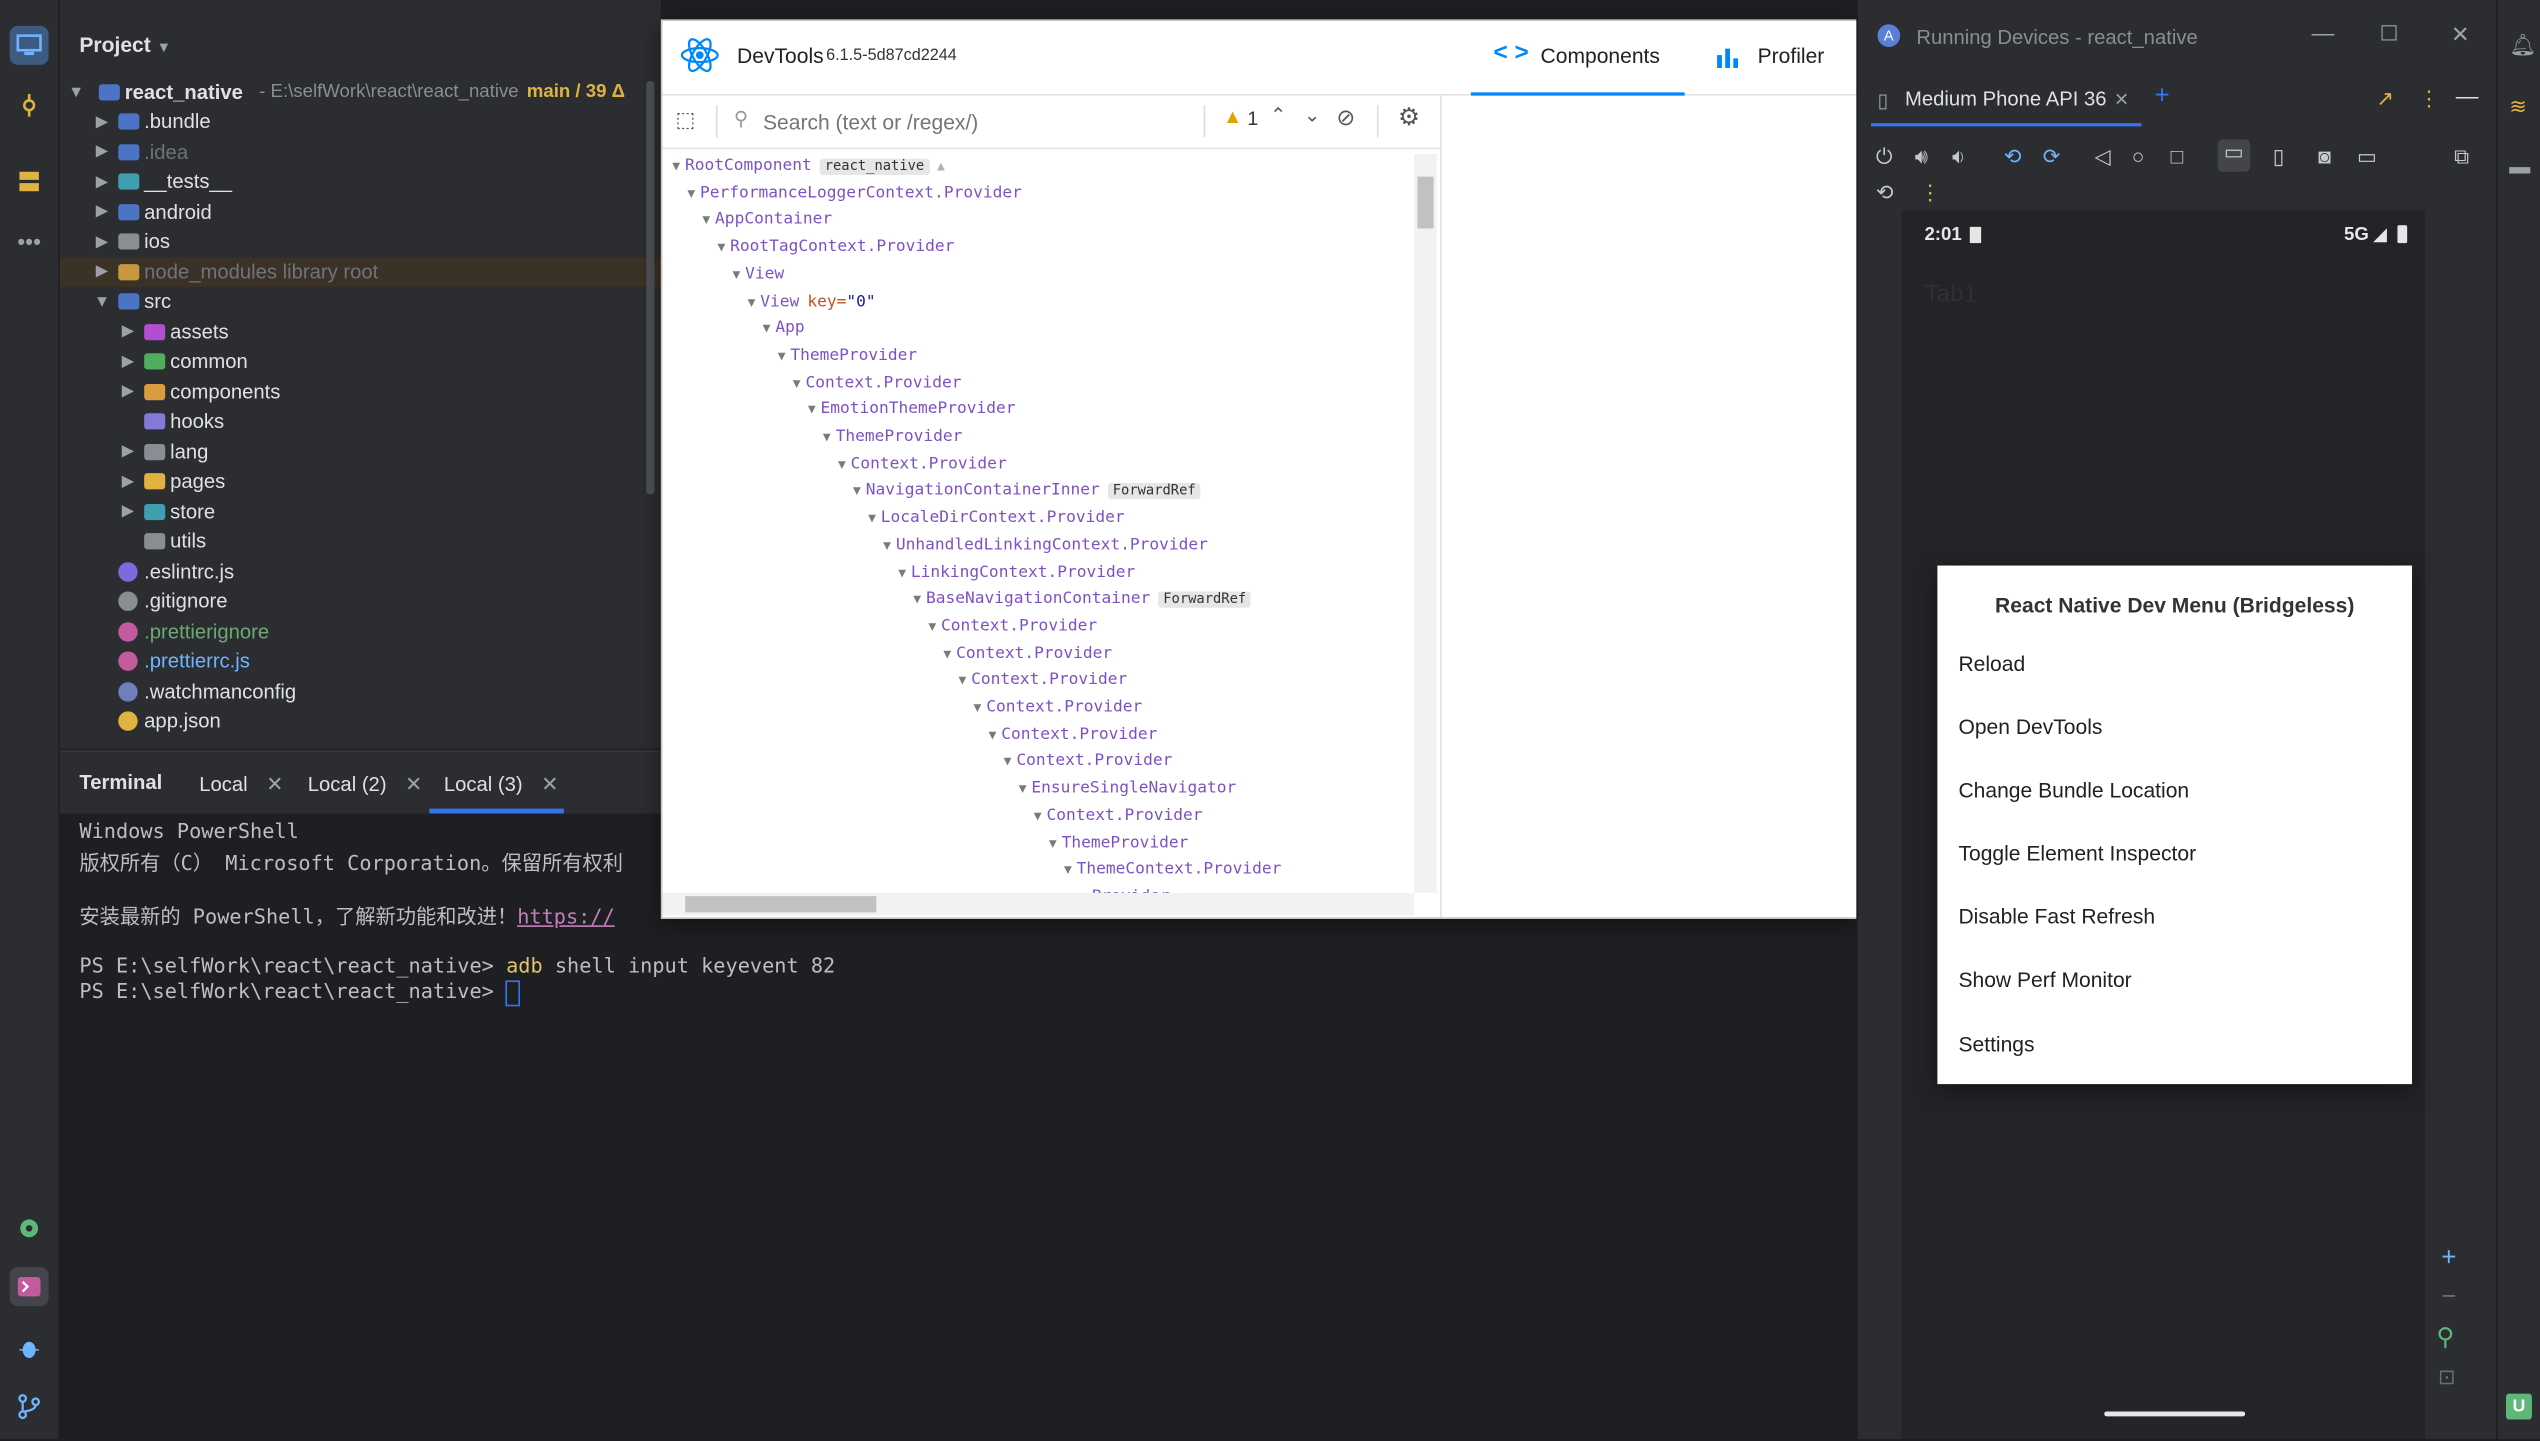  Describe the element at coordinates (360, 541) in the screenshot. I see `tree-item: utils` at that location.